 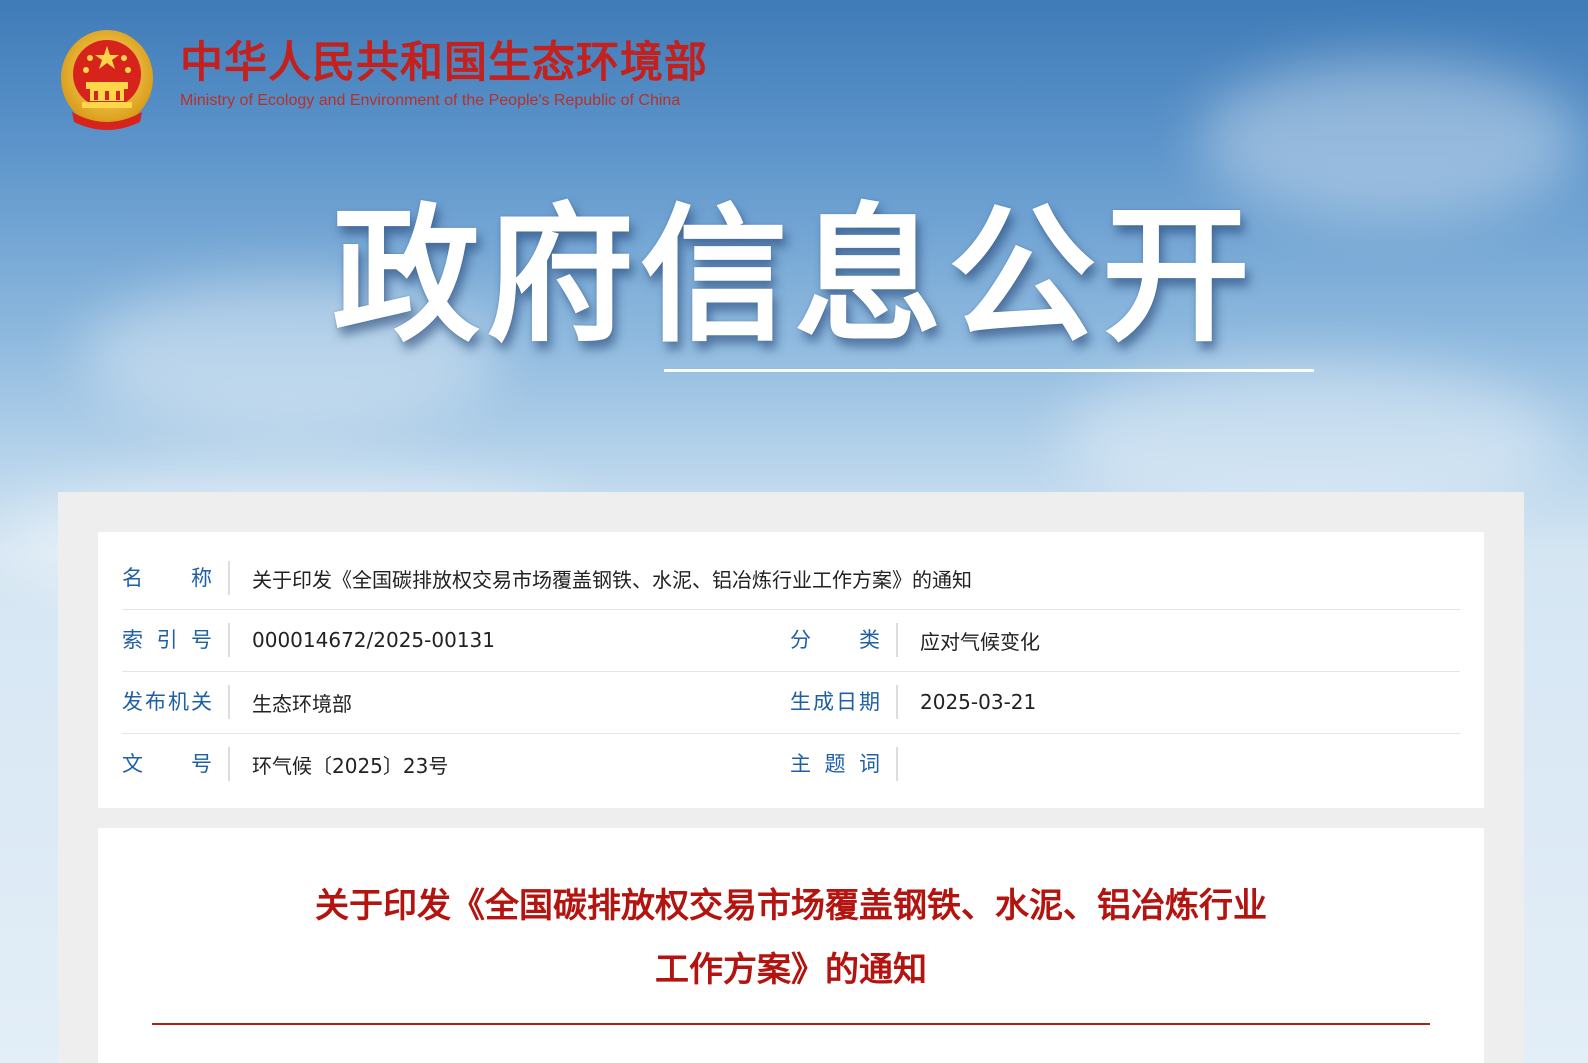 I want to click on date-value: 2025-03-21, so click(x=978, y=702).